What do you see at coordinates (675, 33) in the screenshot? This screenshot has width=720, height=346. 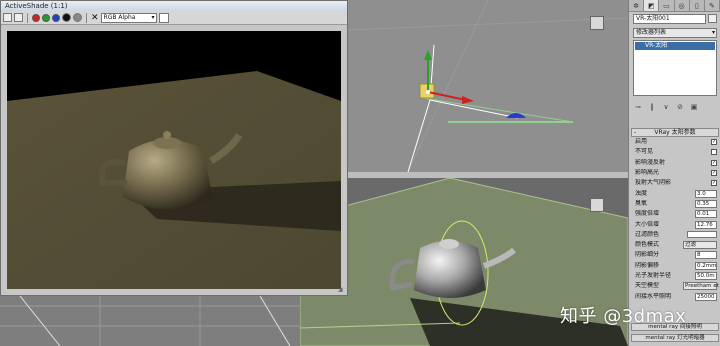 I see `modifier-list-dropdown: 修改器列表` at bounding box center [675, 33].